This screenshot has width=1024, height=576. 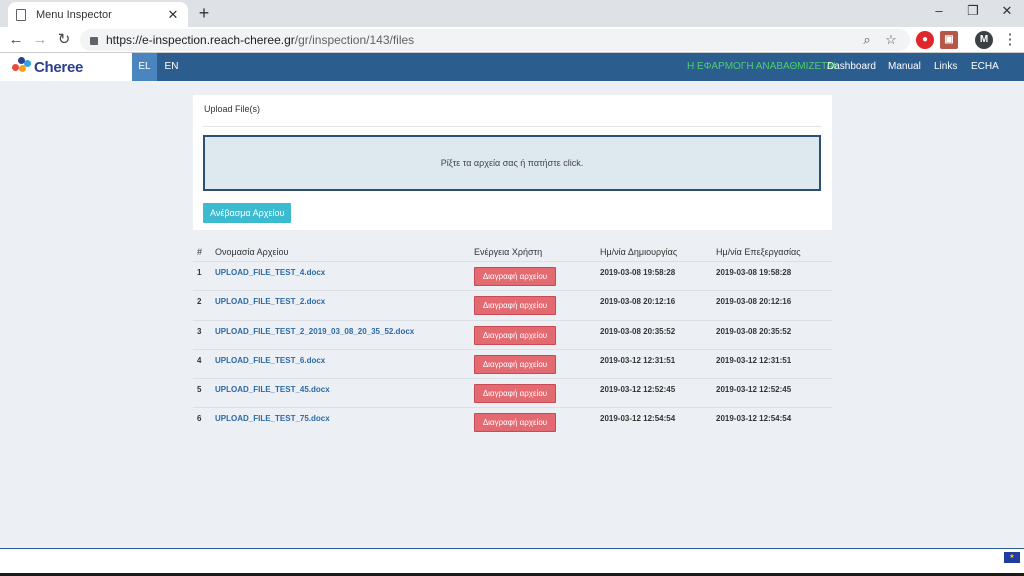 I want to click on forward-icon: →, so click(x=40, y=40).